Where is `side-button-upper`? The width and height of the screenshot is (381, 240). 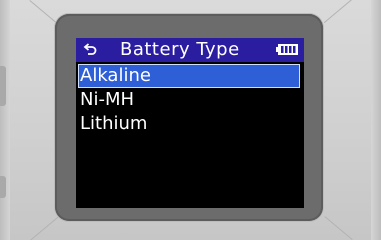
side-button-upper is located at coordinates (3, 86).